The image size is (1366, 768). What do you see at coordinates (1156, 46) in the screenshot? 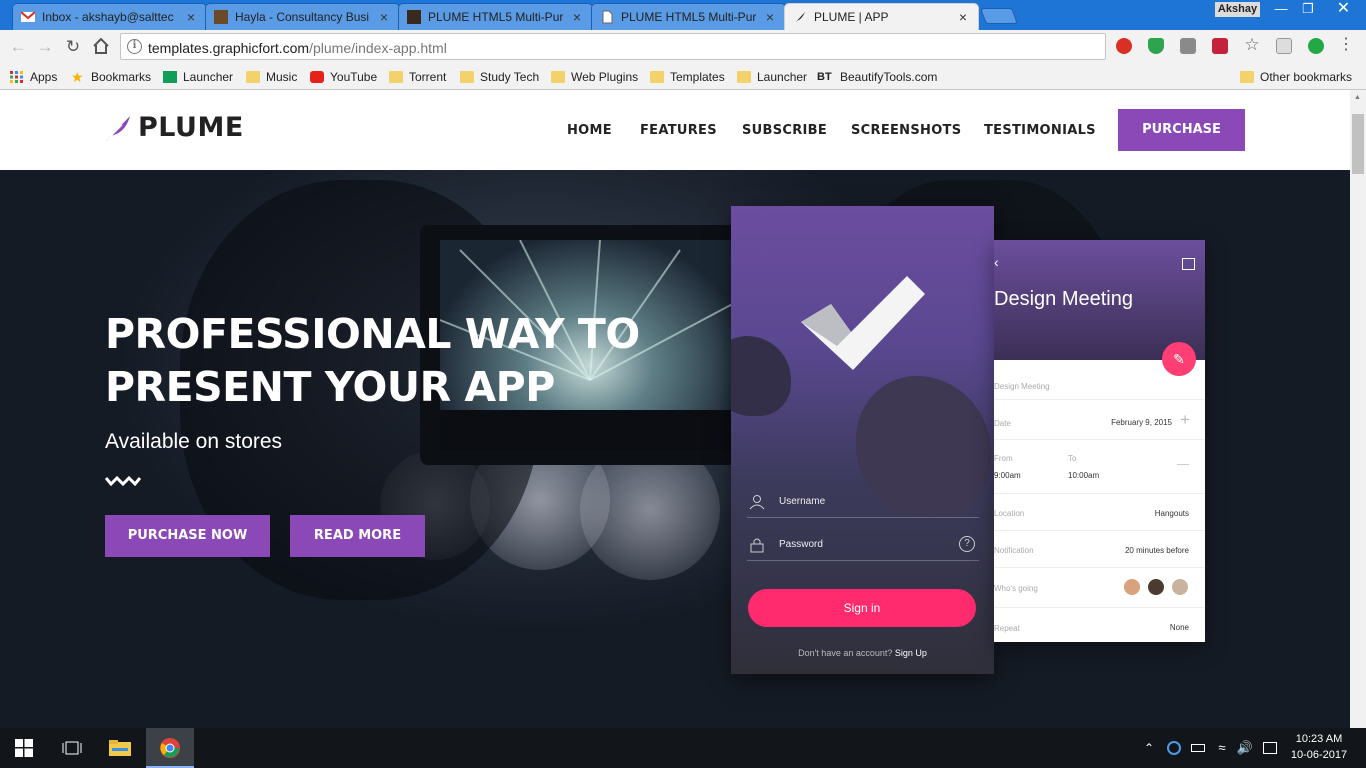
I see `shield-icon` at bounding box center [1156, 46].